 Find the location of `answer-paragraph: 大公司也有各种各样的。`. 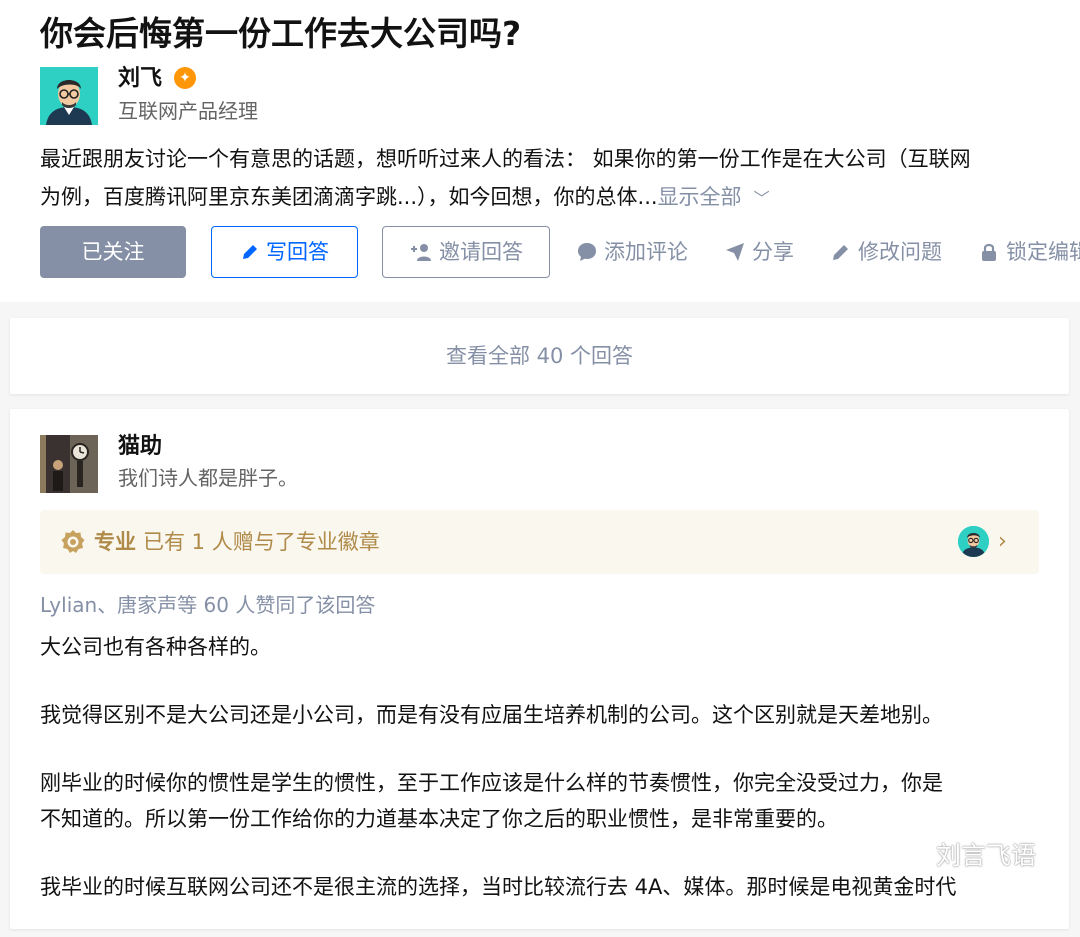

answer-paragraph: 大公司也有各种各样的。 is located at coordinates (155, 647).